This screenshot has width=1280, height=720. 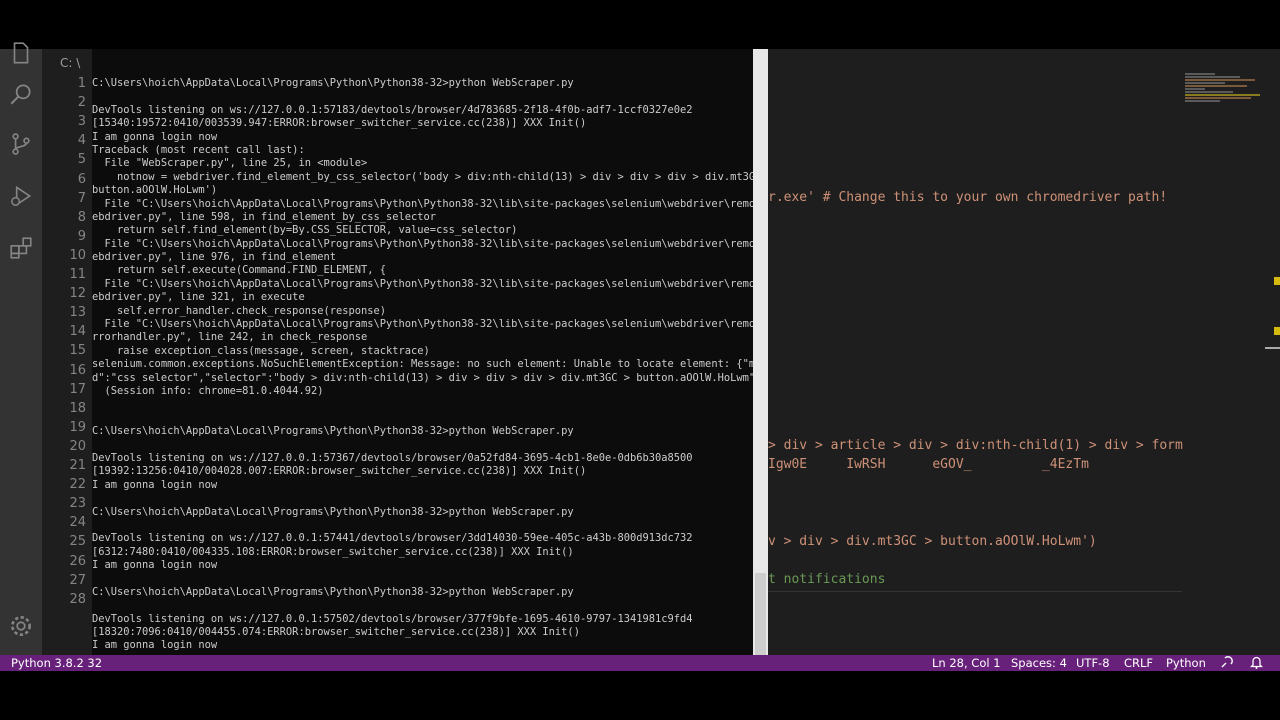 What do you see at coordinates (77, 332) in the screenshot?
I see `line-number: 14` at bounding box center [77, 332].